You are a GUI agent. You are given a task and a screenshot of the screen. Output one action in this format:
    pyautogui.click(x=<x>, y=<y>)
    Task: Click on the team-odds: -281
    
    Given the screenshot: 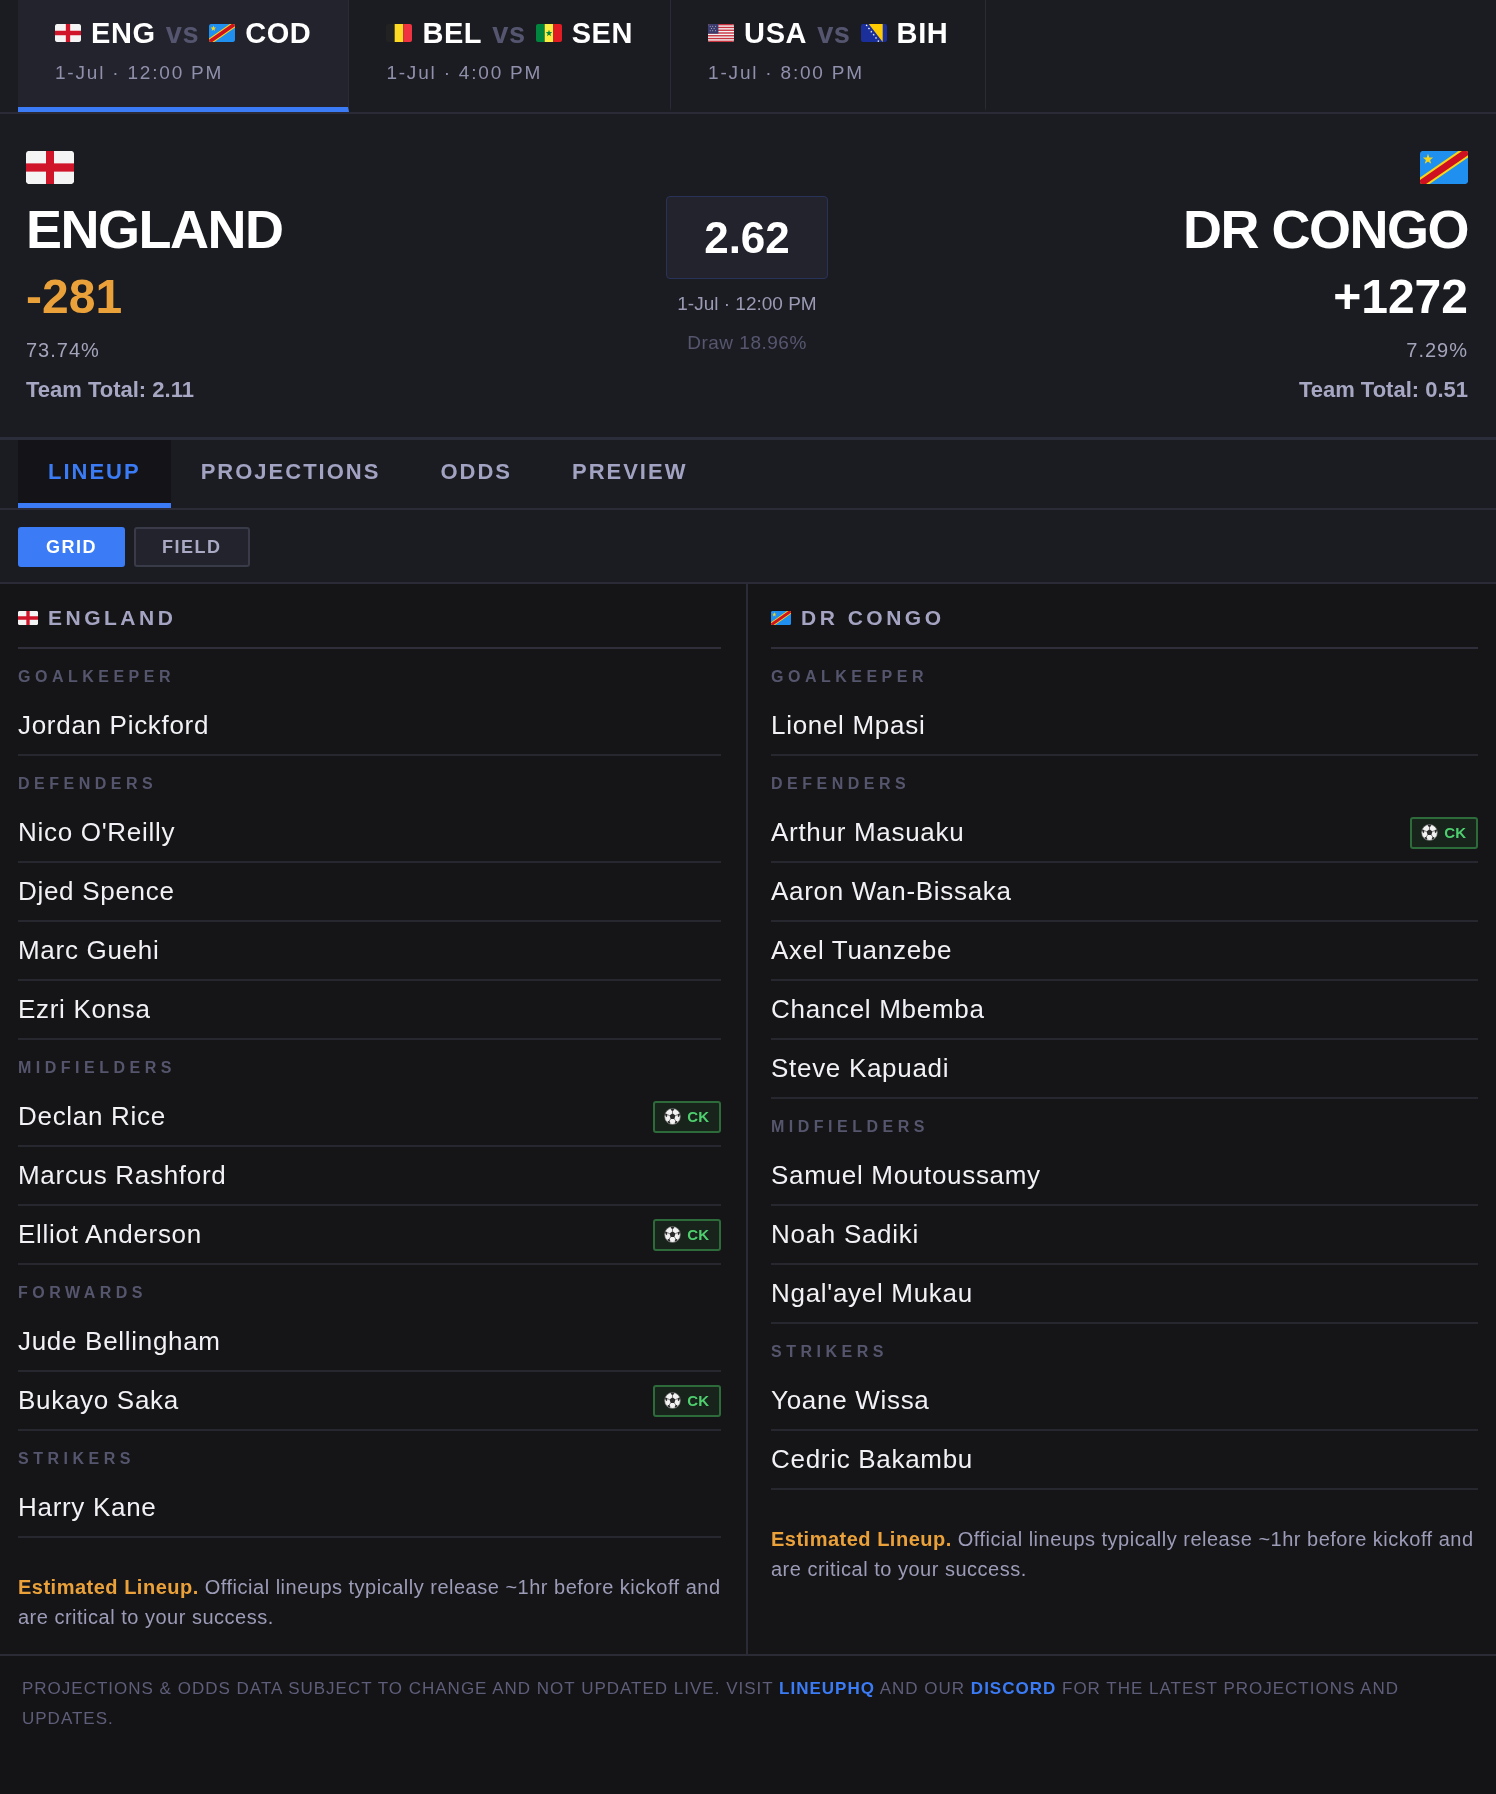 What is the action you would take?
    pyautogui.click(x=74, y=297)
    